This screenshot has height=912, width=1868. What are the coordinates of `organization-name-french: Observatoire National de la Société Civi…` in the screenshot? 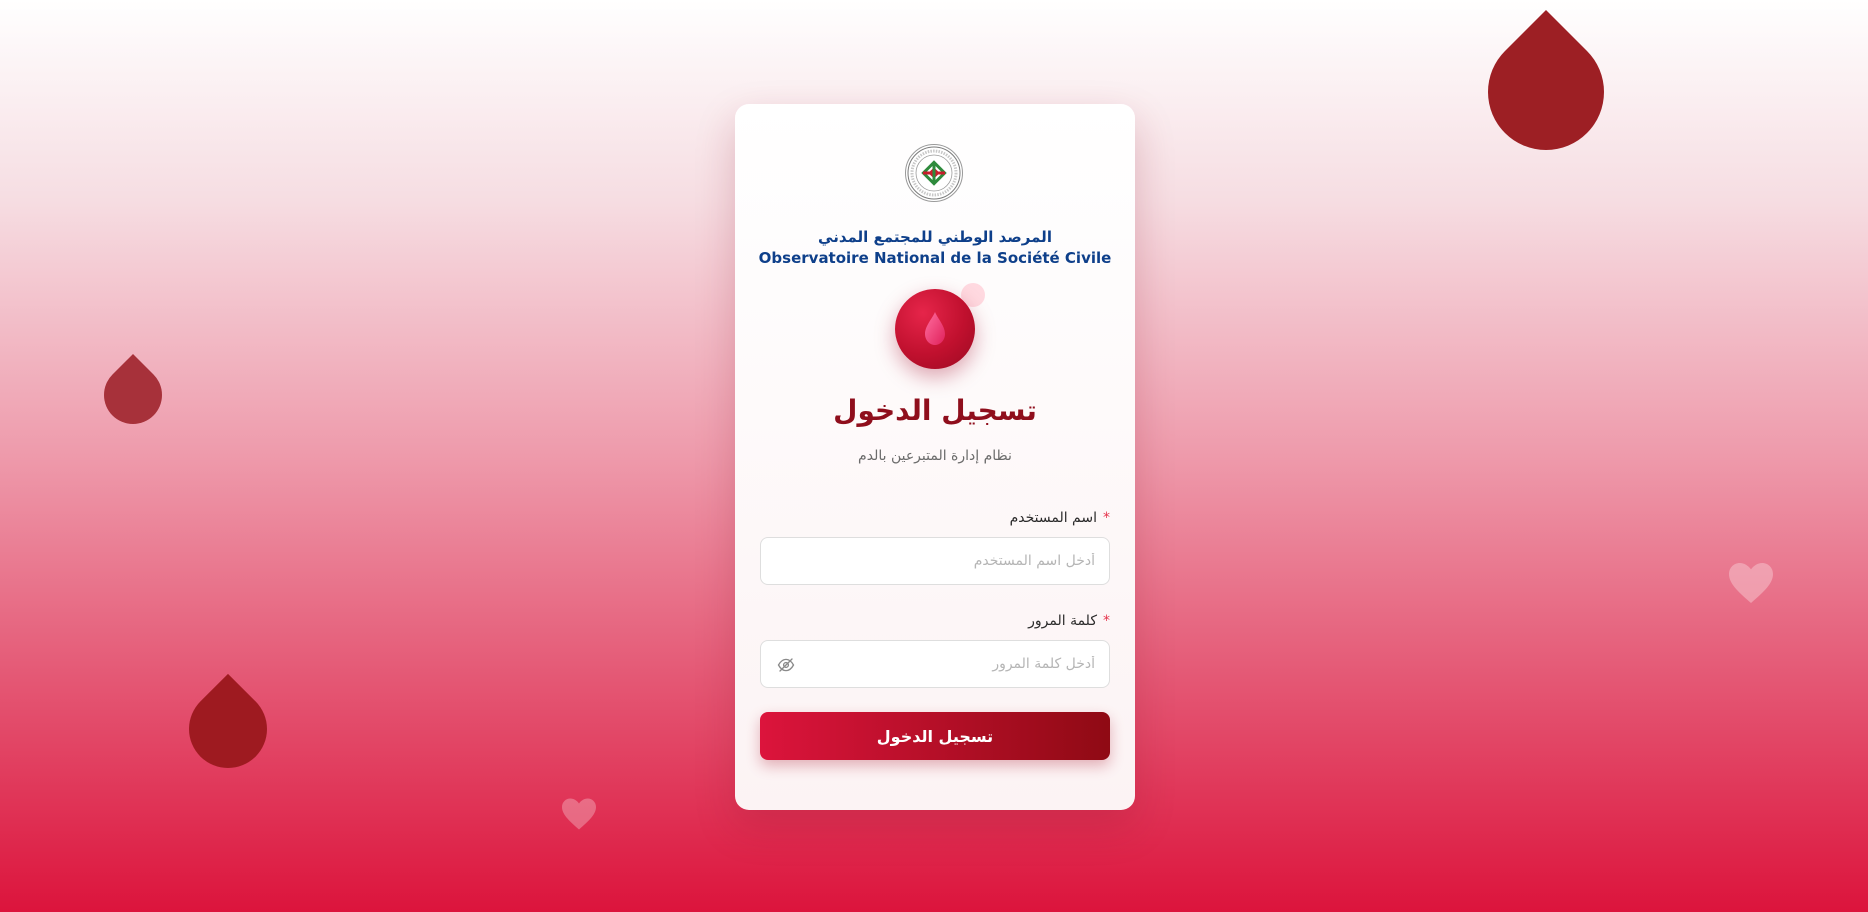 It's located at (935, 258).